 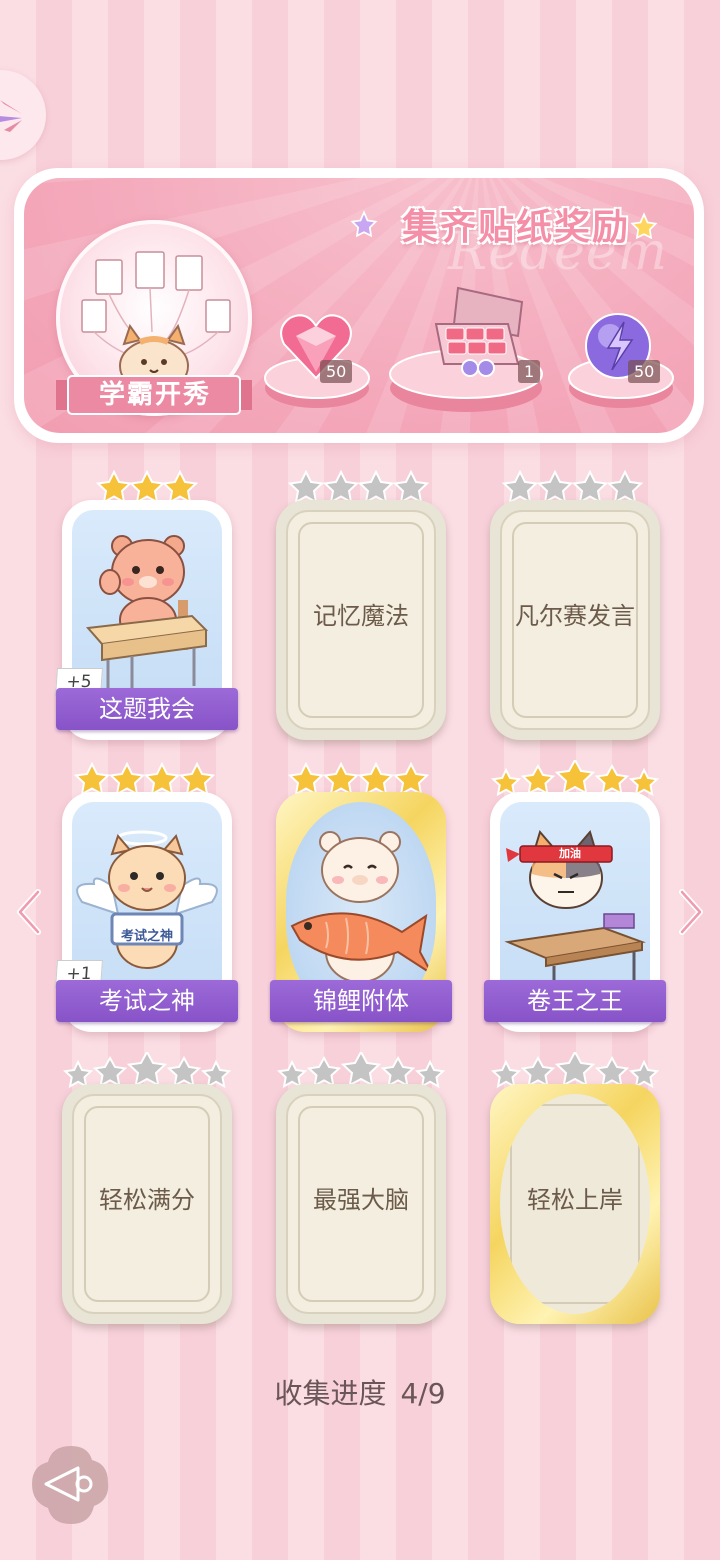 I want to click on card-title: 最强大脑, so click(x=361, y=1200).